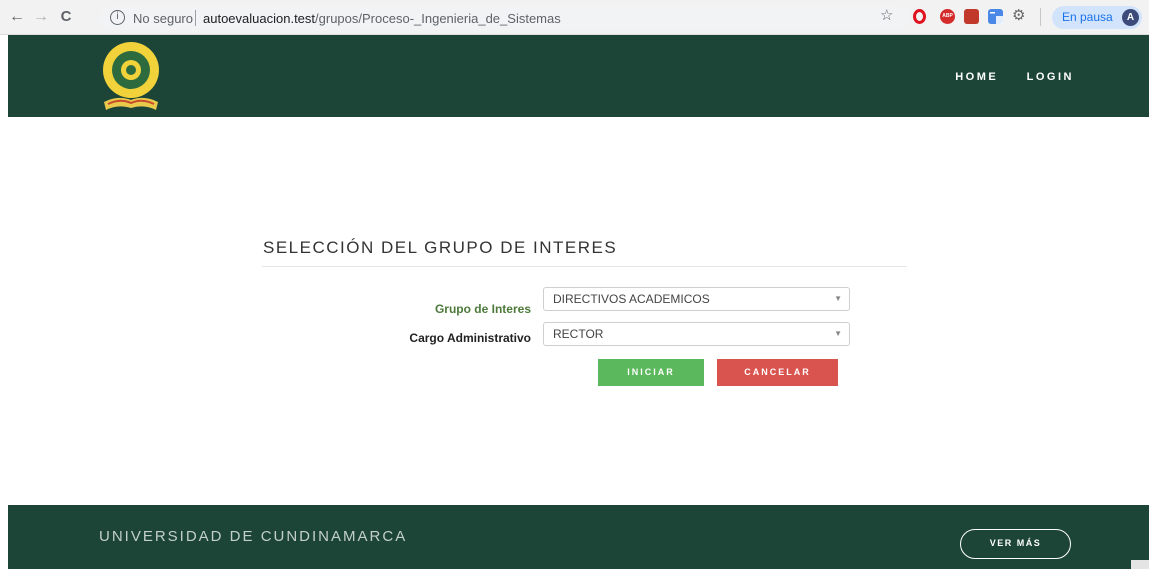 The height and width of the screenshot is (569, 1149). I want to click on gear-icon: ⚙, so click(1020, 15).